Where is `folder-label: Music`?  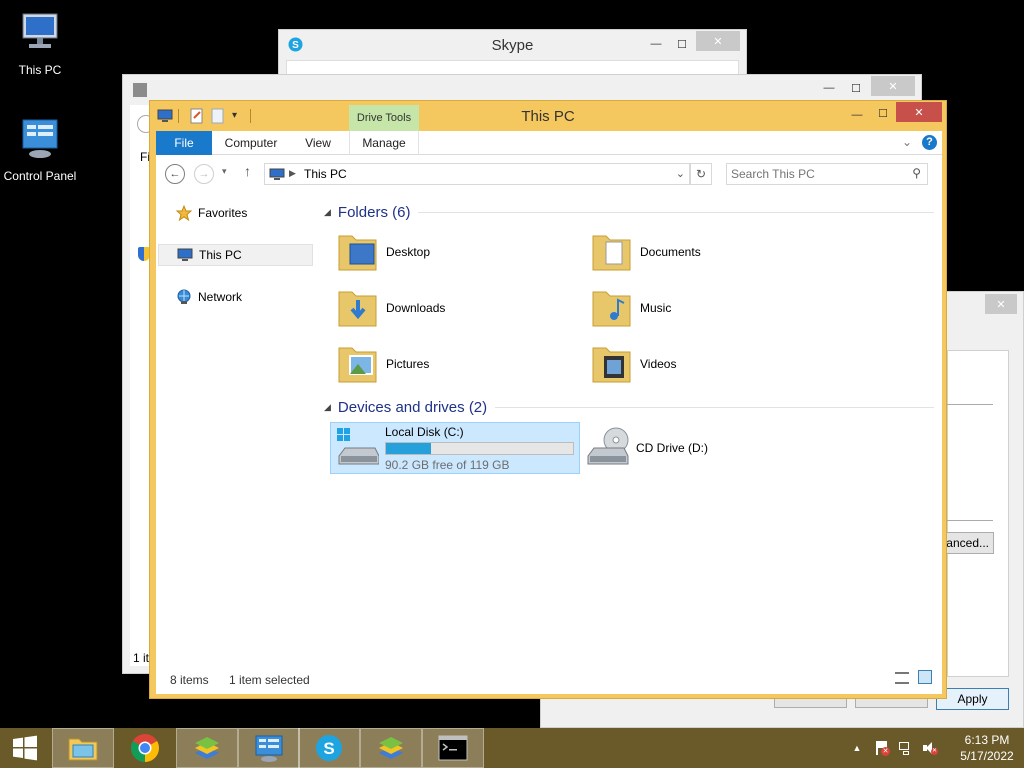 folder-label: Music is located at coordinates (656, 308).